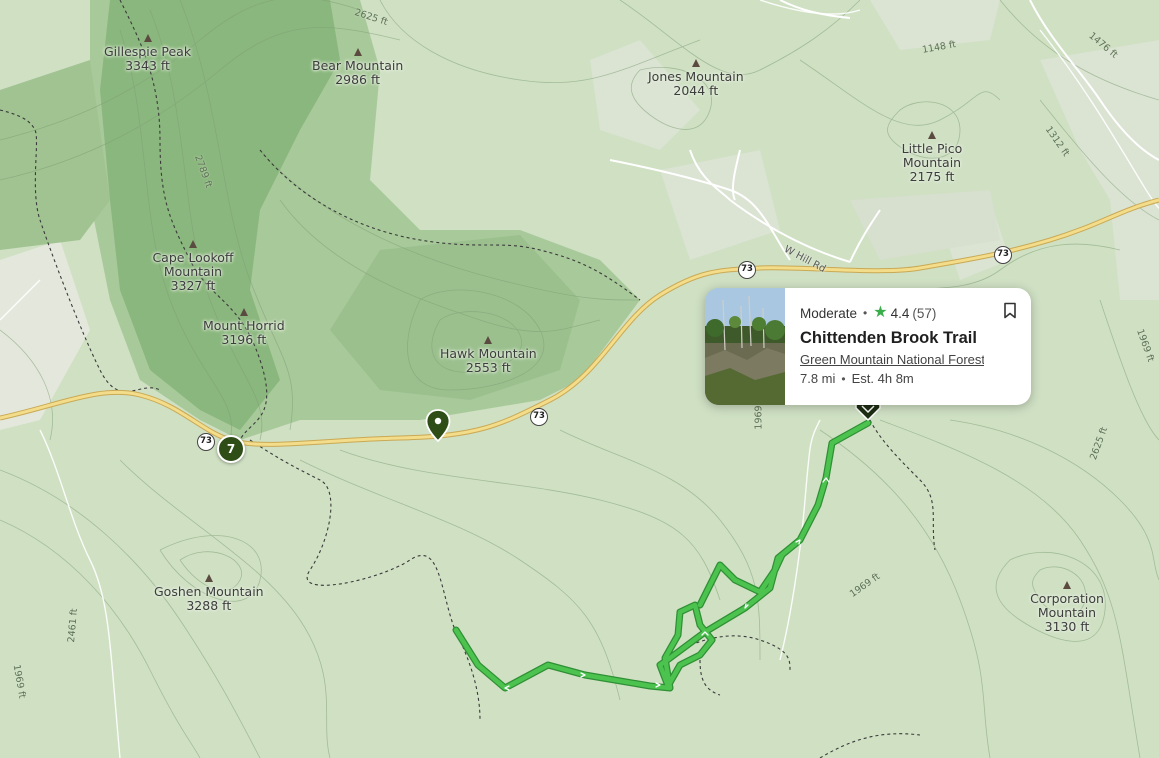  Describe the element at coordinates (231, 449) in the screenshot. I see `trail-cluster-marker: 7` at that location.